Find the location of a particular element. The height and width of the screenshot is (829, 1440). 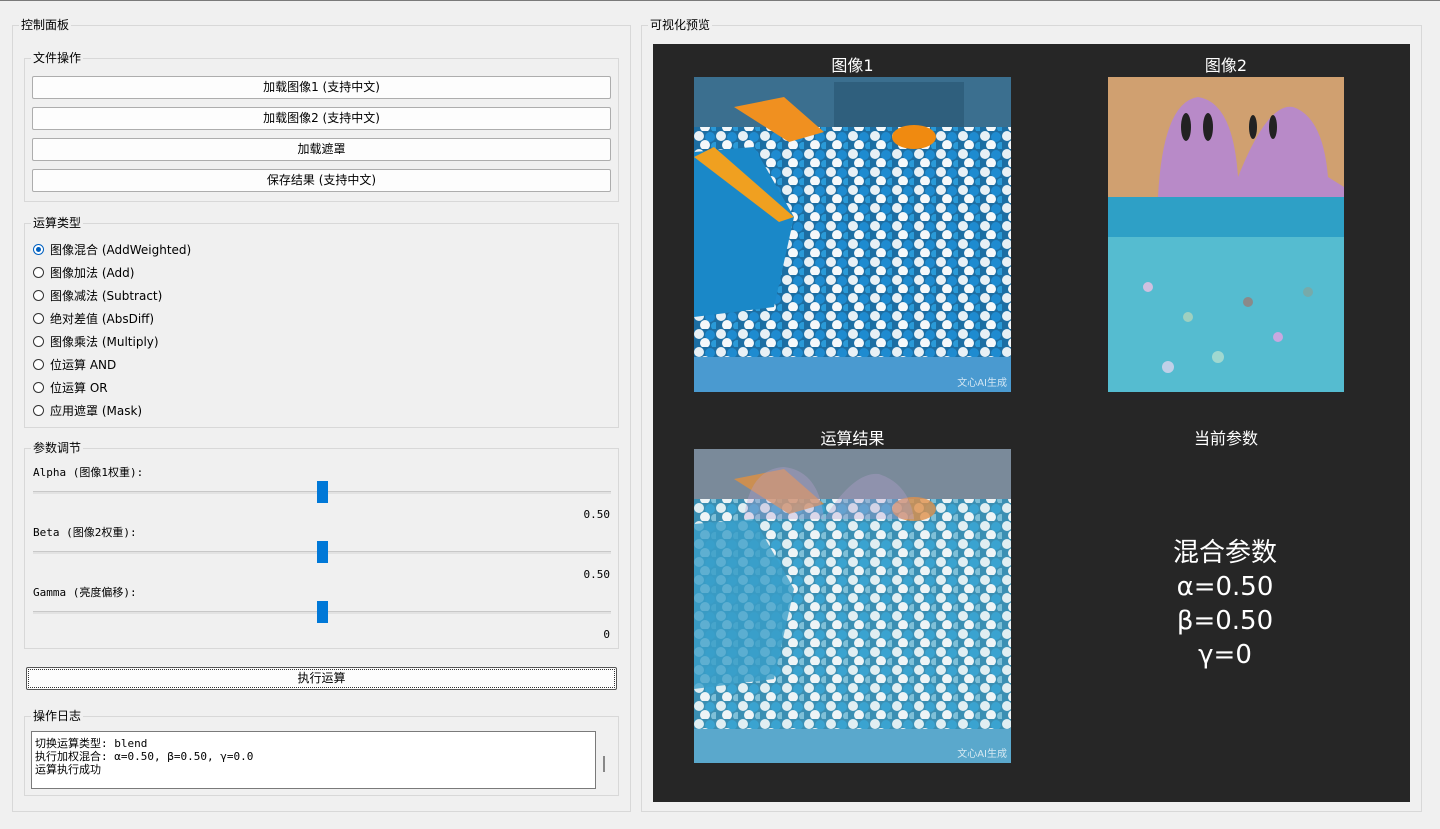

result-title: 运算结果 is located at coordinates (852, 438).